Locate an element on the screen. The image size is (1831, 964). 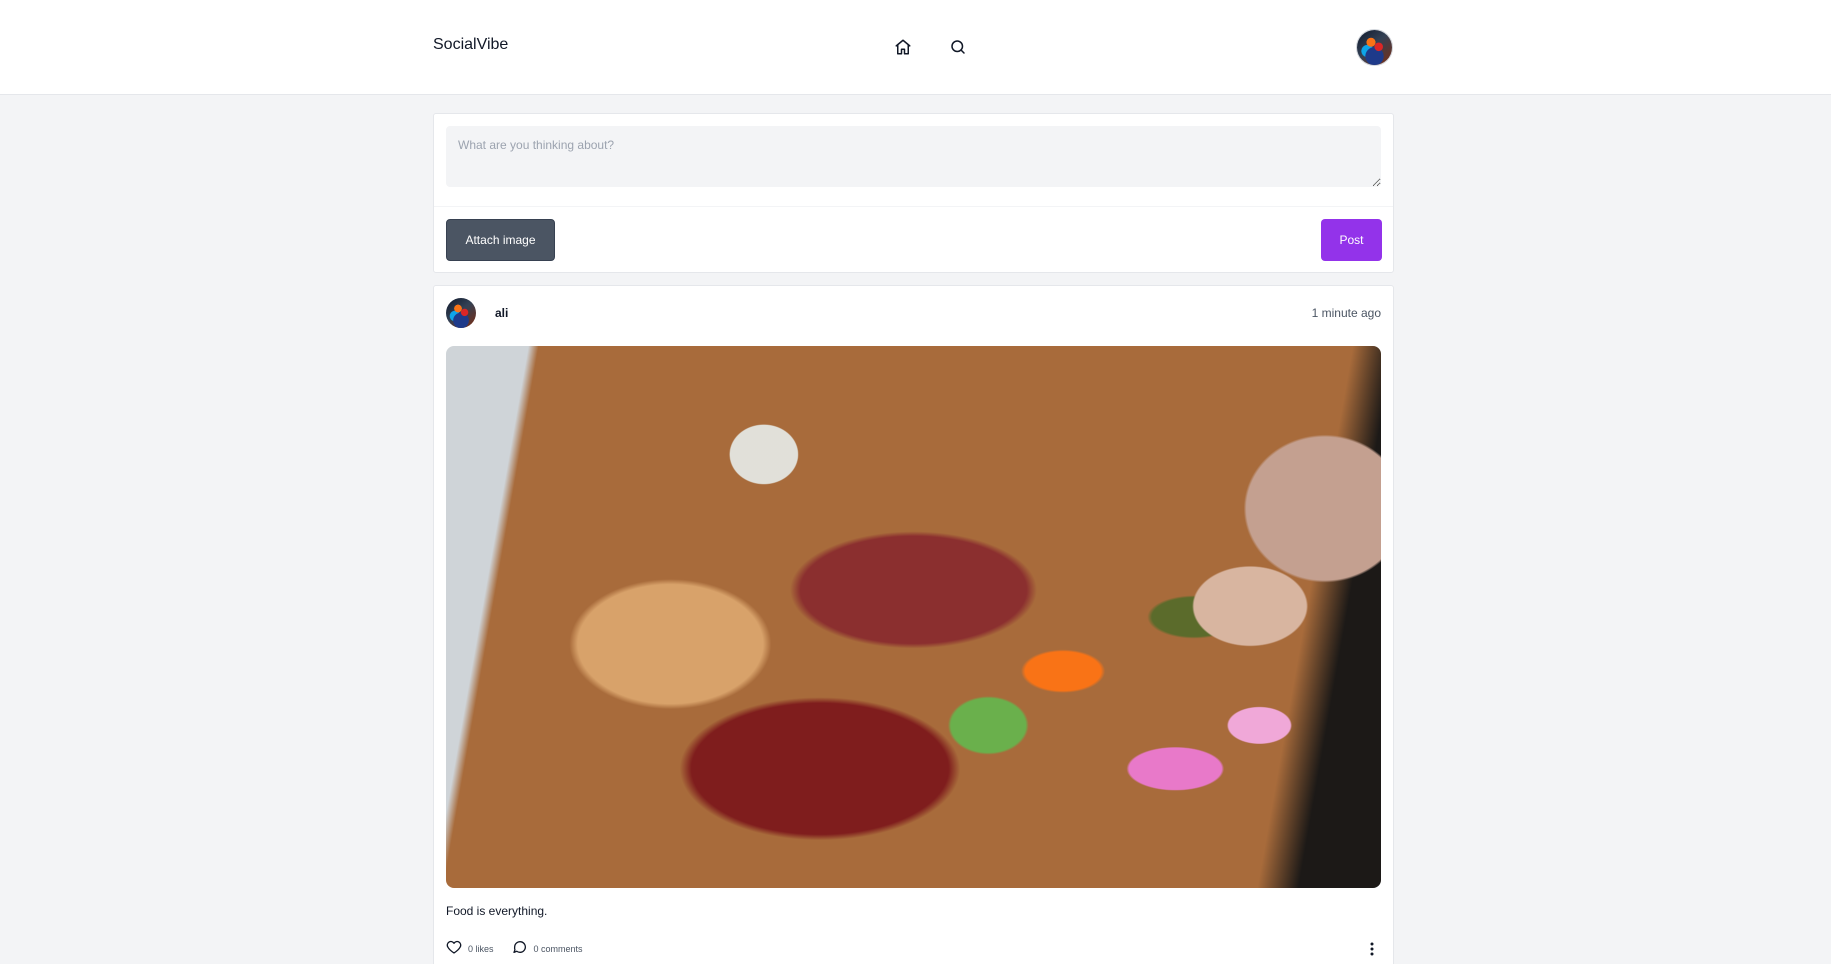
home-icon is located at coordinates (903, 47).